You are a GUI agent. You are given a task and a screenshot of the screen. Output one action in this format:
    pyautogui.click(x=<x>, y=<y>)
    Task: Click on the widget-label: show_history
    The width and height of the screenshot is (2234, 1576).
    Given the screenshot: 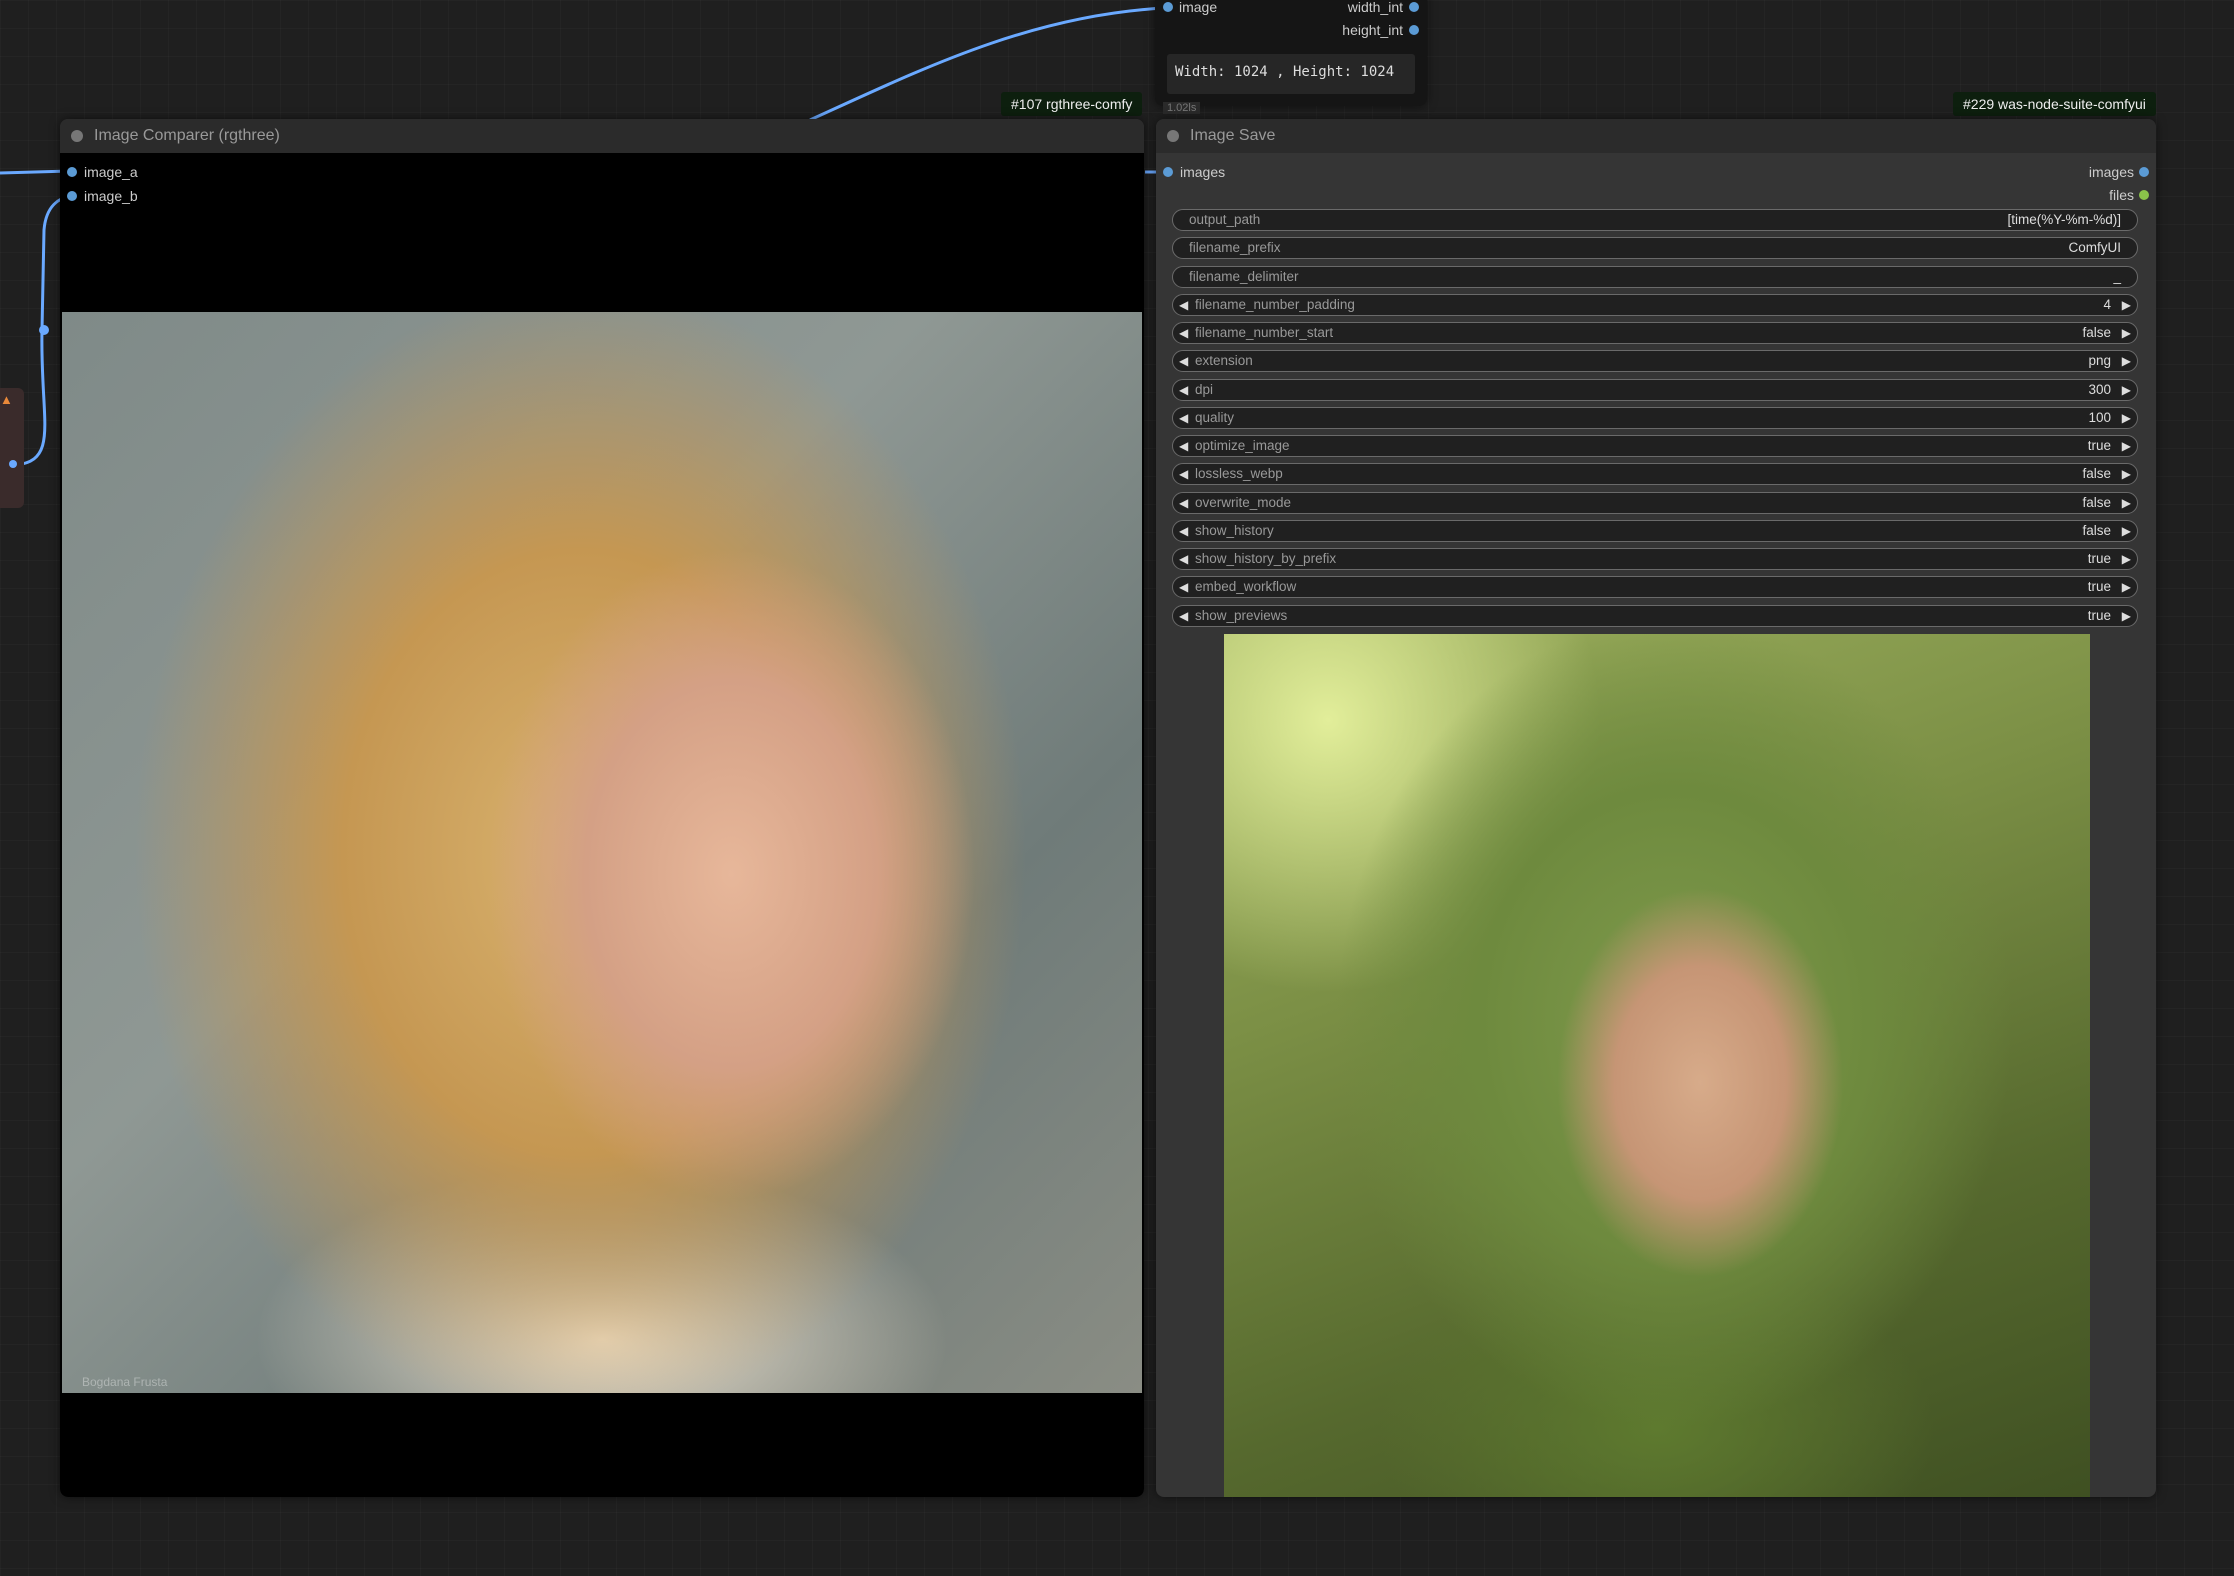 What is the action you would take?
    pyautogui.click(x=1234, y=530)
    